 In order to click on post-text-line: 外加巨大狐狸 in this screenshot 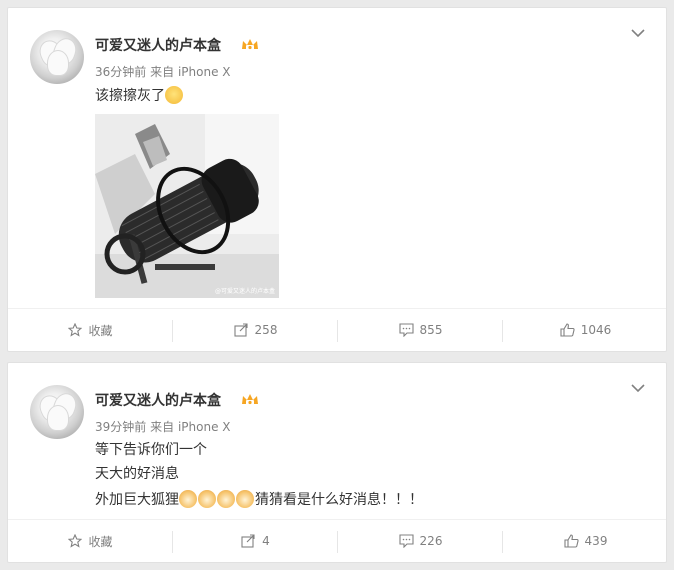, I will do `click(137, 500)`.